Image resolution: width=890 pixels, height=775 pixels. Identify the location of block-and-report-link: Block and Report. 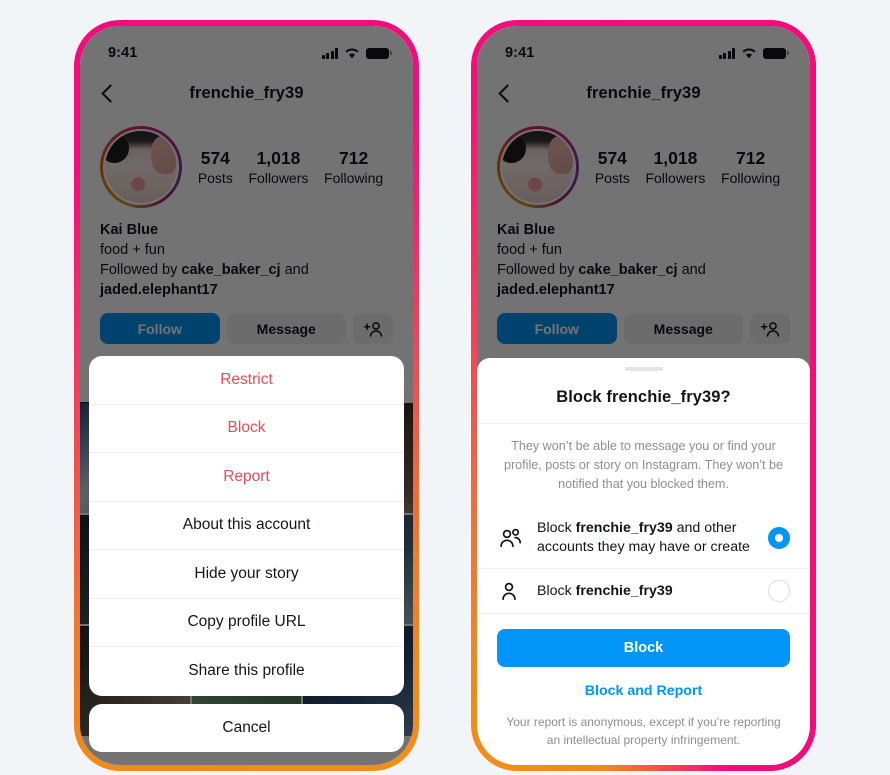
(643, 690).